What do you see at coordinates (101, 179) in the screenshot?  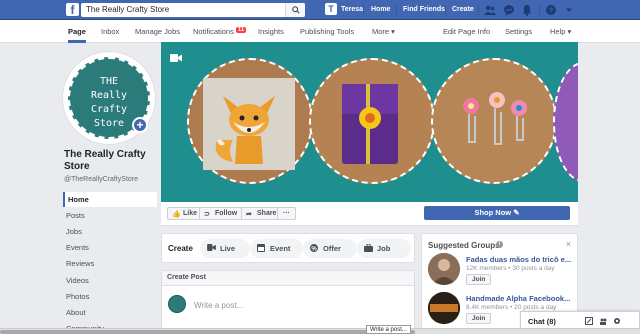 I see `page-handle: @TheReallyCraftyStore` at bounding box center [101, 179].